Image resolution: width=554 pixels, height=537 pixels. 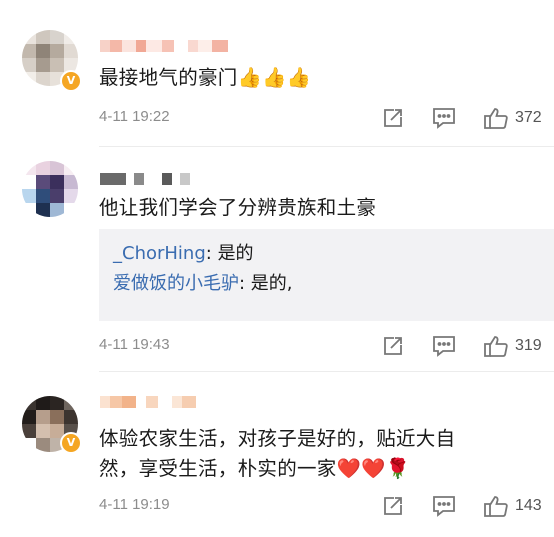 I want to click on comment-text: 他让我们学会了分辨贵族和土豪, so click(x=238, y=207).